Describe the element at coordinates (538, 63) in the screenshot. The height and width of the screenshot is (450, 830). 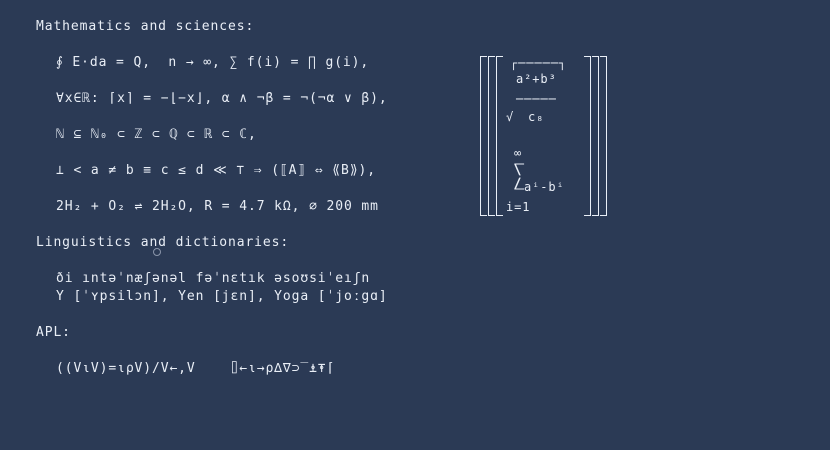
I see `matrix-top-rule: ┌─────┐` at that location.